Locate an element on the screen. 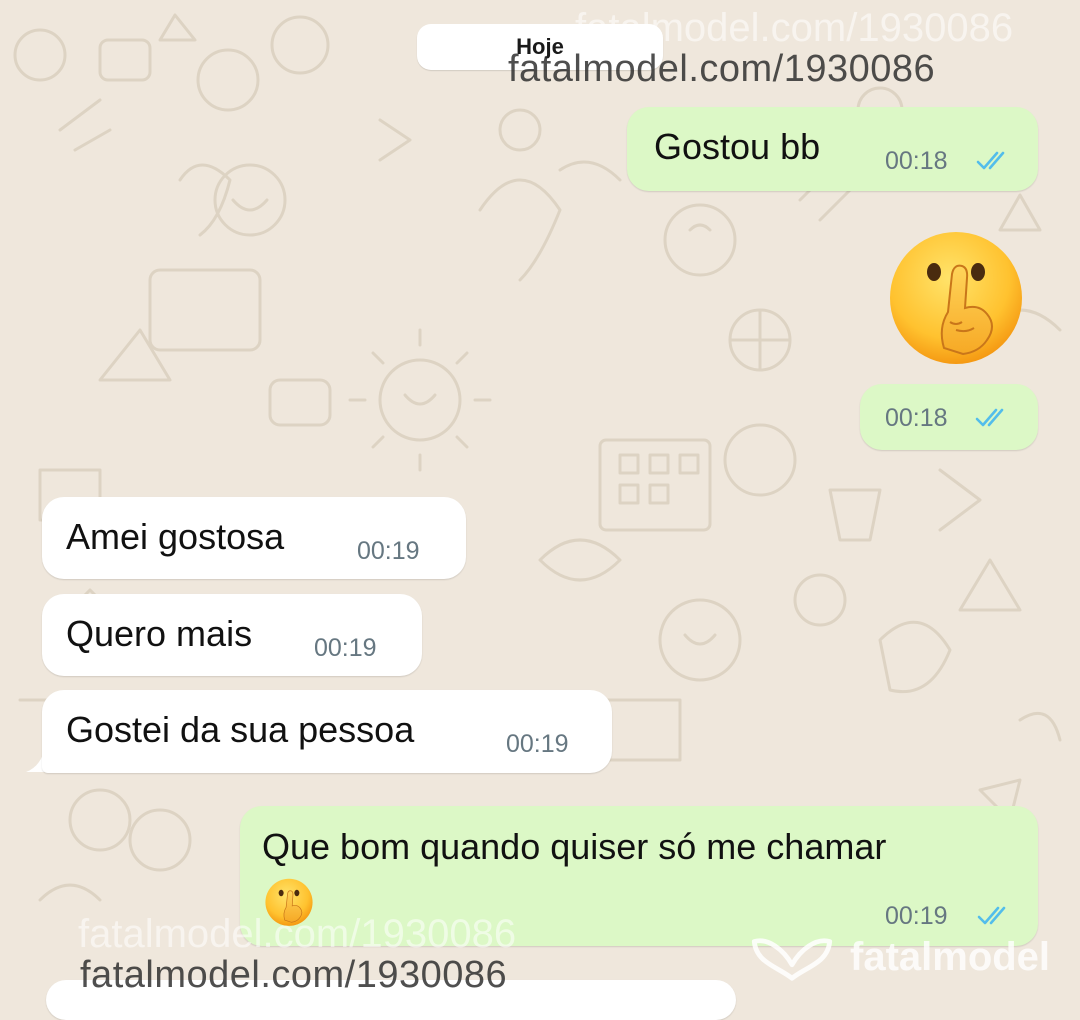 The image size is (1080, 1020). outgoing-message: Que bom quando quiser só me chamar 00:19 is located at coordinates (639, 876).